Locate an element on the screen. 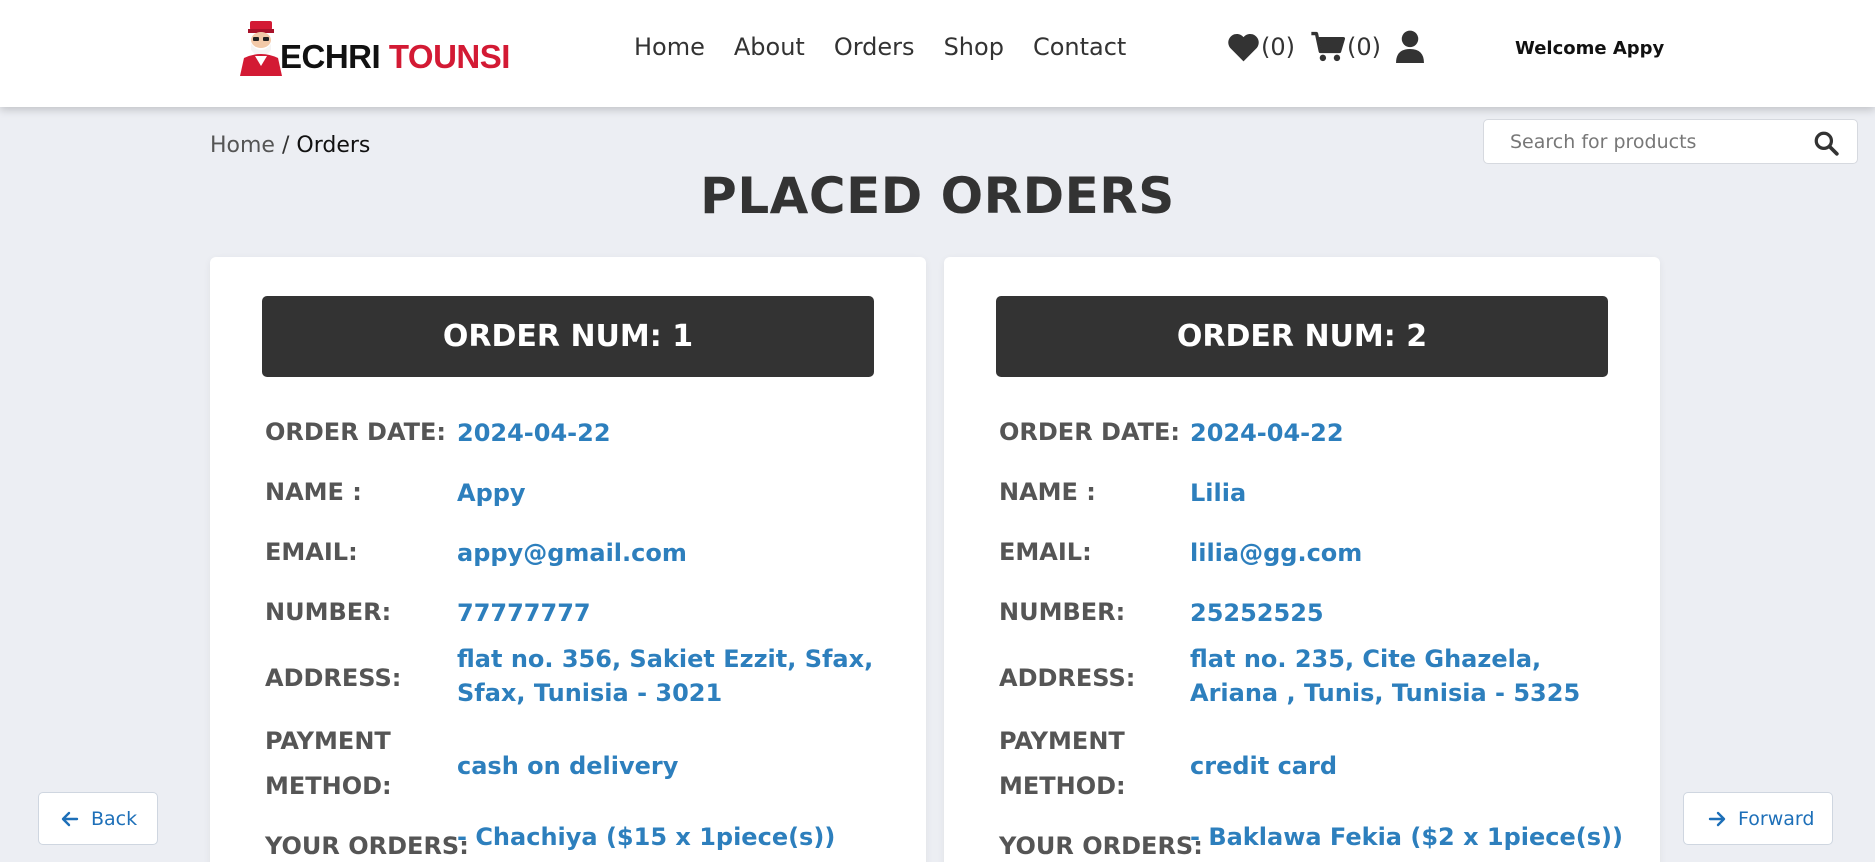 The image size is (1875, 862). wishlist-count: (0) is located at coordinates (1278, 46).